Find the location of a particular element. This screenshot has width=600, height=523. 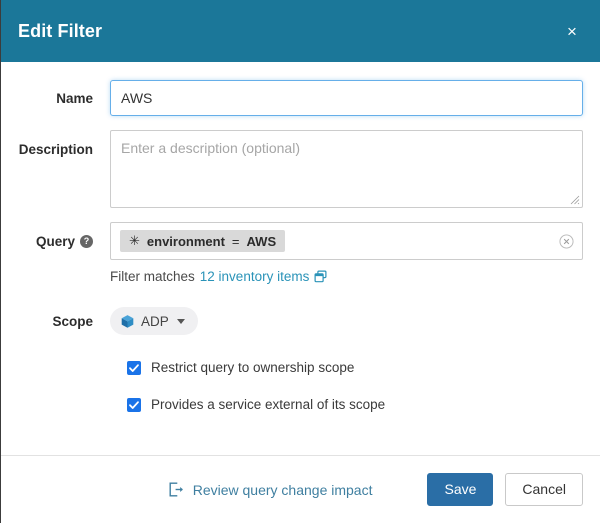

query-chip-field: environment is located at coordinates (185, 241).